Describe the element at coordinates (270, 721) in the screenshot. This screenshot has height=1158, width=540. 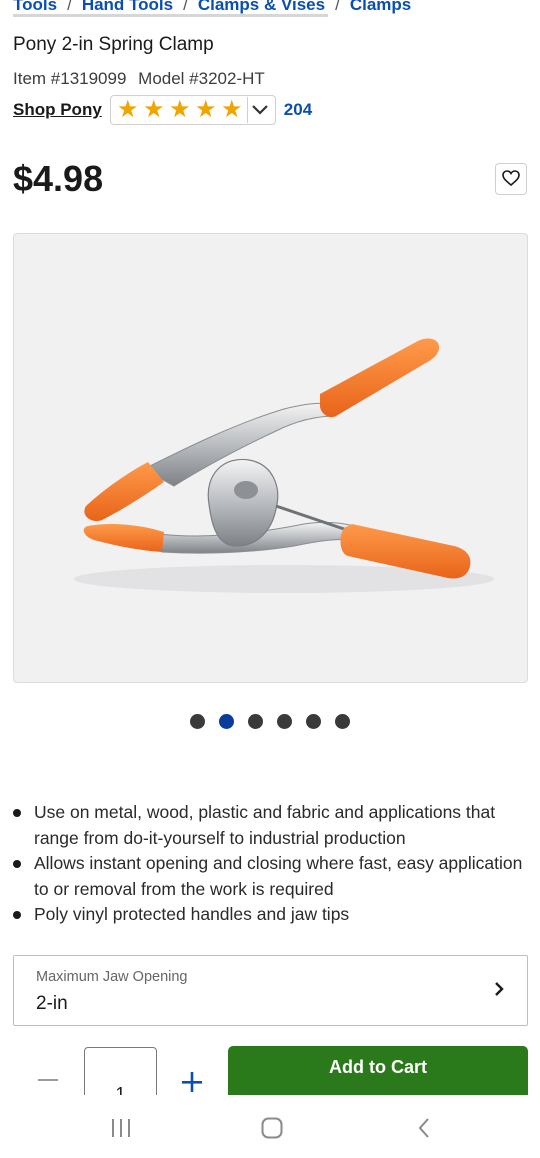
I see `image-carousel-dots` at that location.